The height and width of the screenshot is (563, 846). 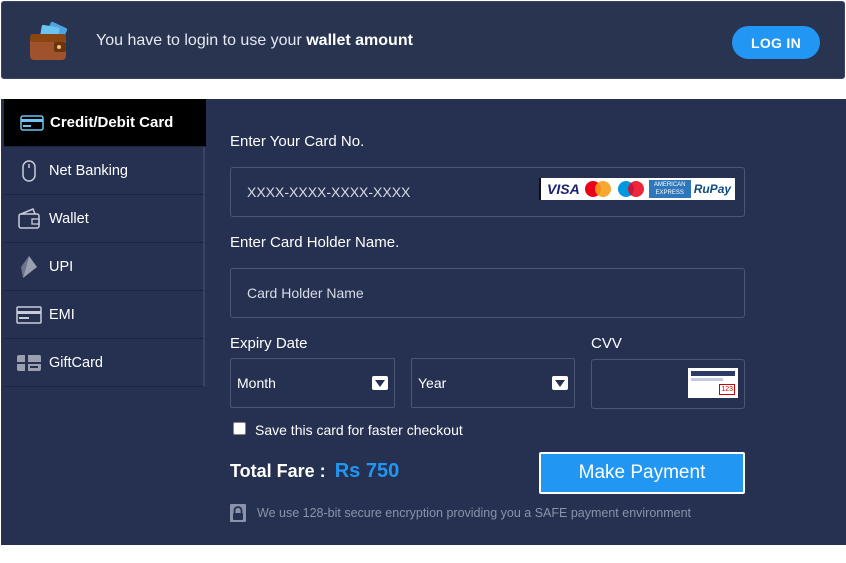 I want to click on card-holder-label: Enter Card Holder Name., so click(x=315, y=242).